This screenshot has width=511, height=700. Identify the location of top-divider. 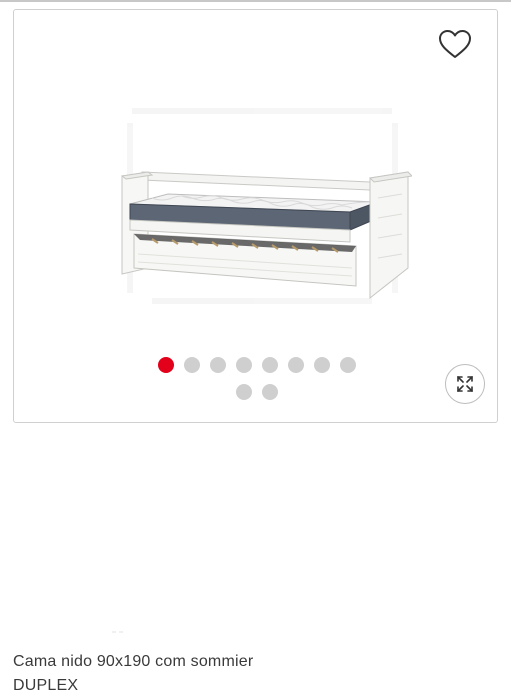
(255, 1).